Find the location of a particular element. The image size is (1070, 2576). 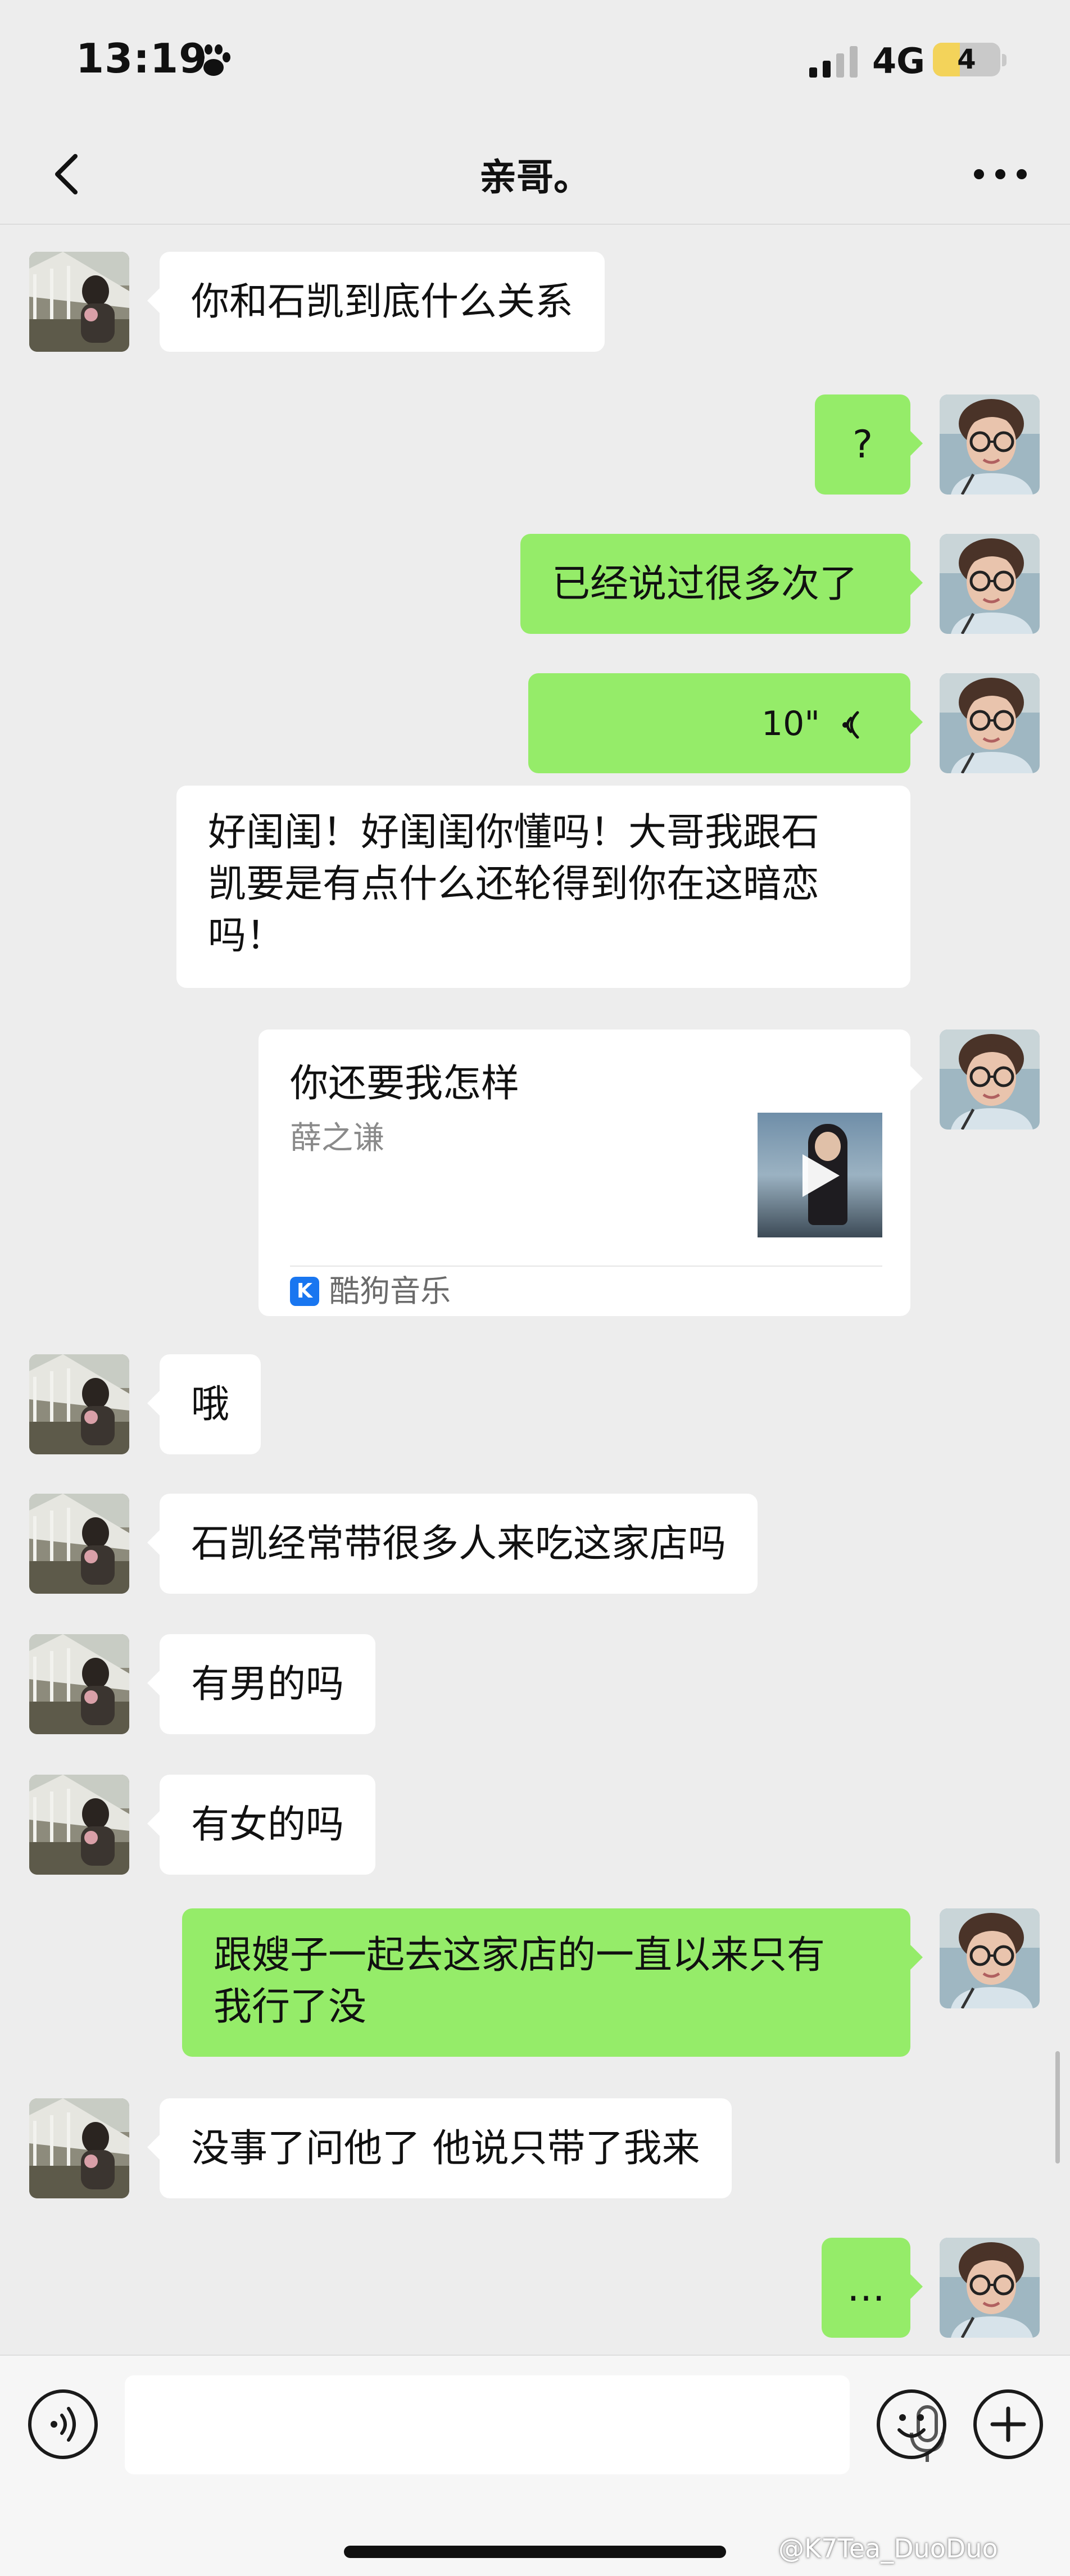

message-text: 有女的吗 is located at coordinates (267, 1825).